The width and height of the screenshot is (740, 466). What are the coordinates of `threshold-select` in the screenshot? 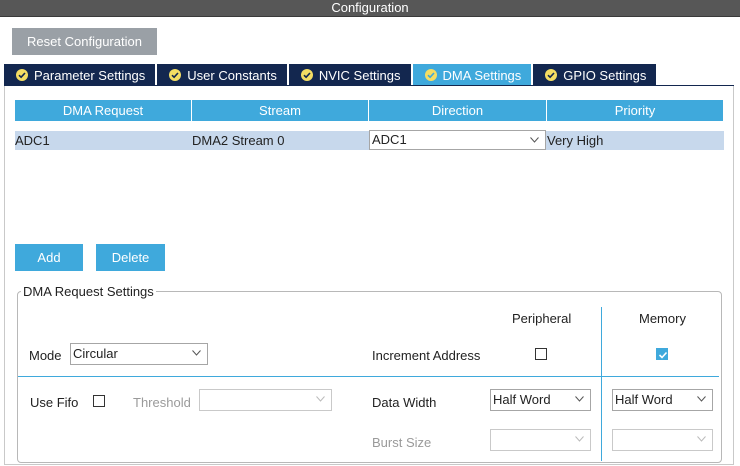 It's located at (265, 400).